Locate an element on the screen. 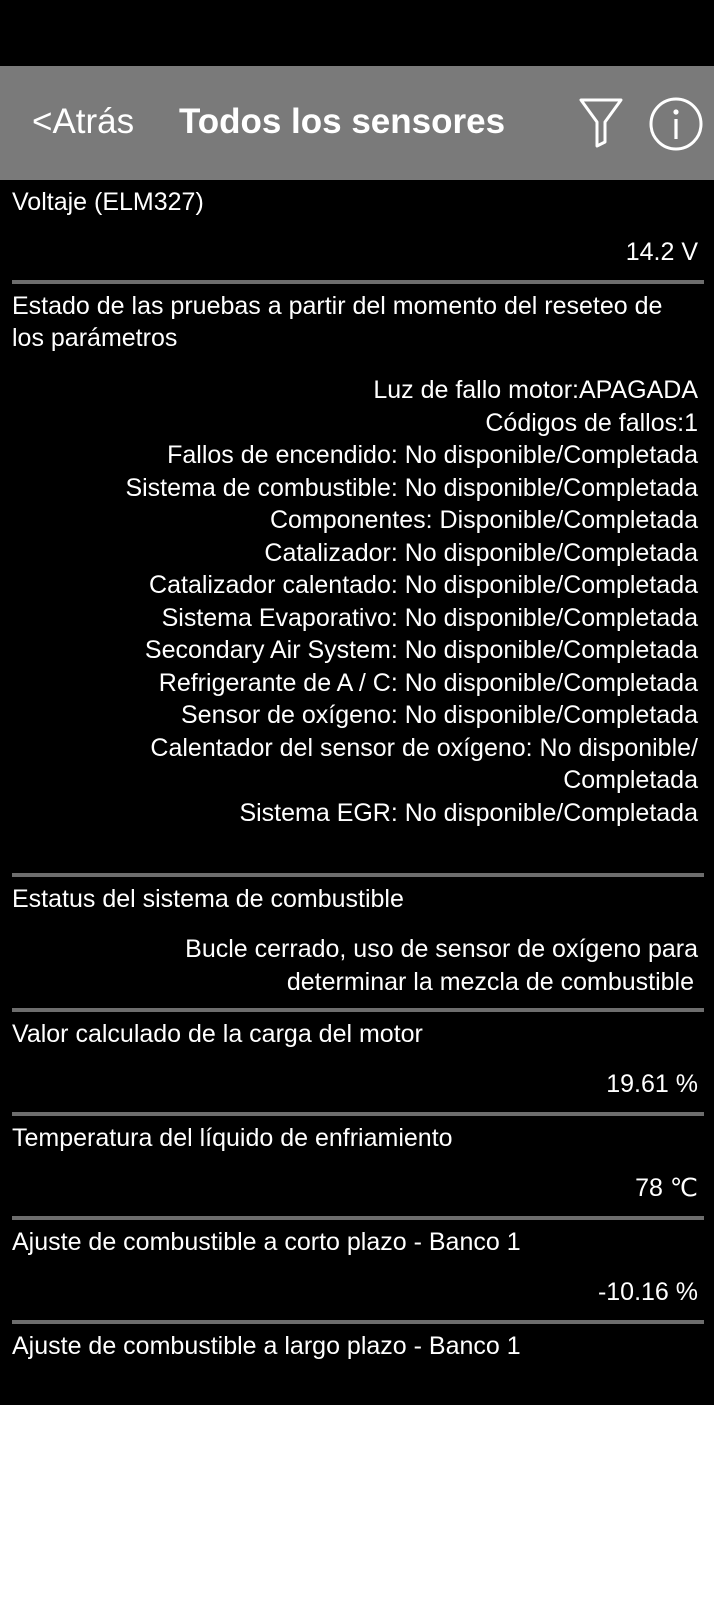 The height and width of the screenshot is (1599, 714). sensor-item: Voltaje (ELM327) 14.2 V is located at coordinates (357, 224).